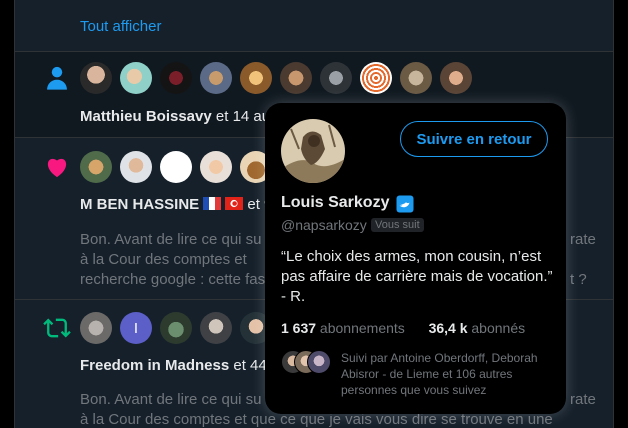 The height and width of the screenshot is (428, 628). What do you see at coordinates (405, 204) in the screenshot?
I see `verified-badge-icon` at bounding box center [405, 204].